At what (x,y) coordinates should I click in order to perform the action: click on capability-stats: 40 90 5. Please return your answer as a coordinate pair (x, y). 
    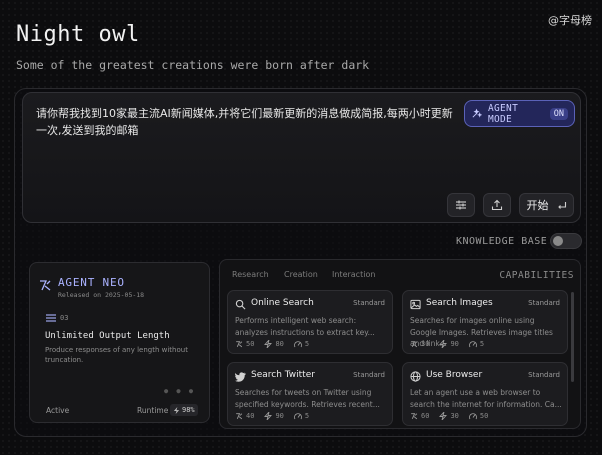
    Looking at the image, I should click on (272, 416).